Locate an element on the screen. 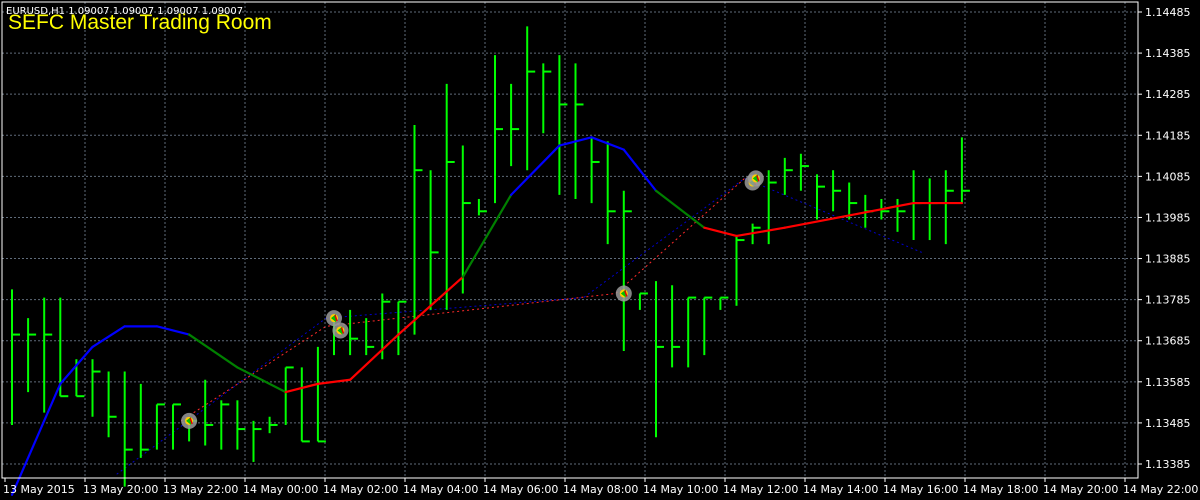 This screenshot has width=1200, height=500. time-tick-label: 14 May 12:00 is located at coordinates (760, 489).